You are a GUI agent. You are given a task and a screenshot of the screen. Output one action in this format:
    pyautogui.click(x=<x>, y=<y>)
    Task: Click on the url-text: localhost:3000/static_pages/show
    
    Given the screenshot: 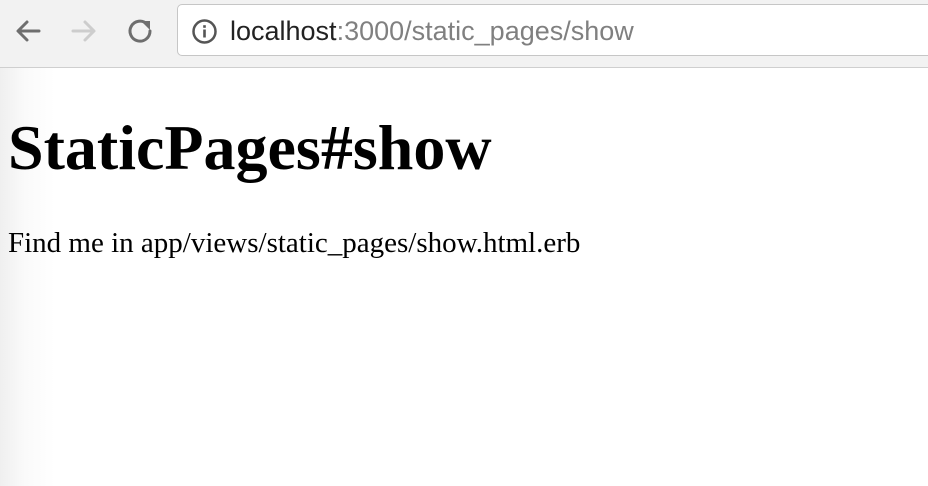 What is the action you would take?
    pyautogui.click(x=432, y=31)
    